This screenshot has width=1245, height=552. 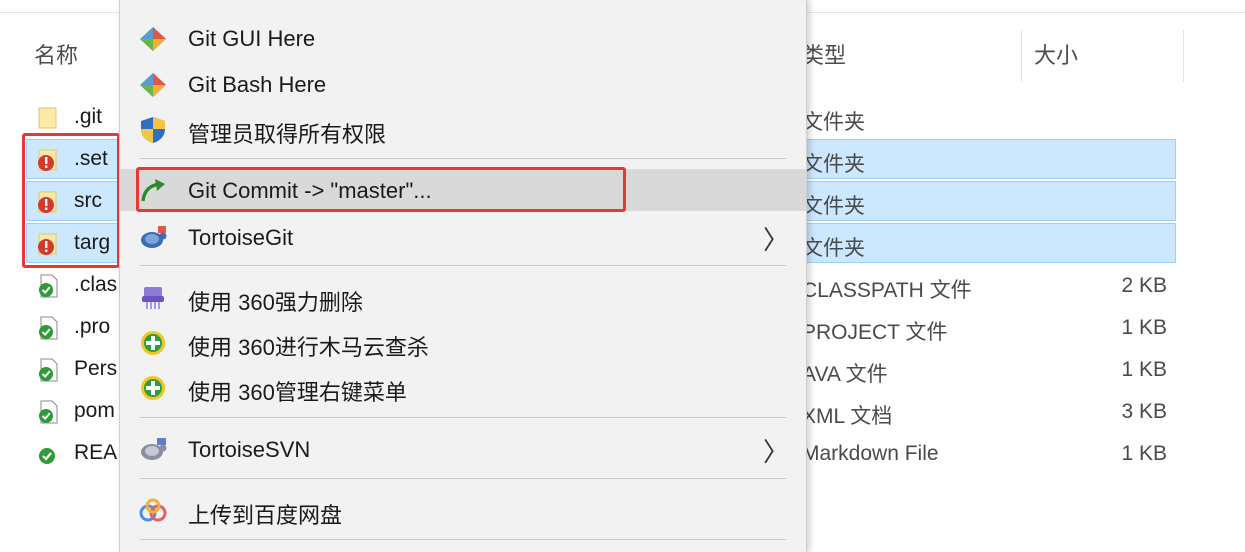 I want to click on menu-item-label: TortoiseGit, so click(x=241, y=237).